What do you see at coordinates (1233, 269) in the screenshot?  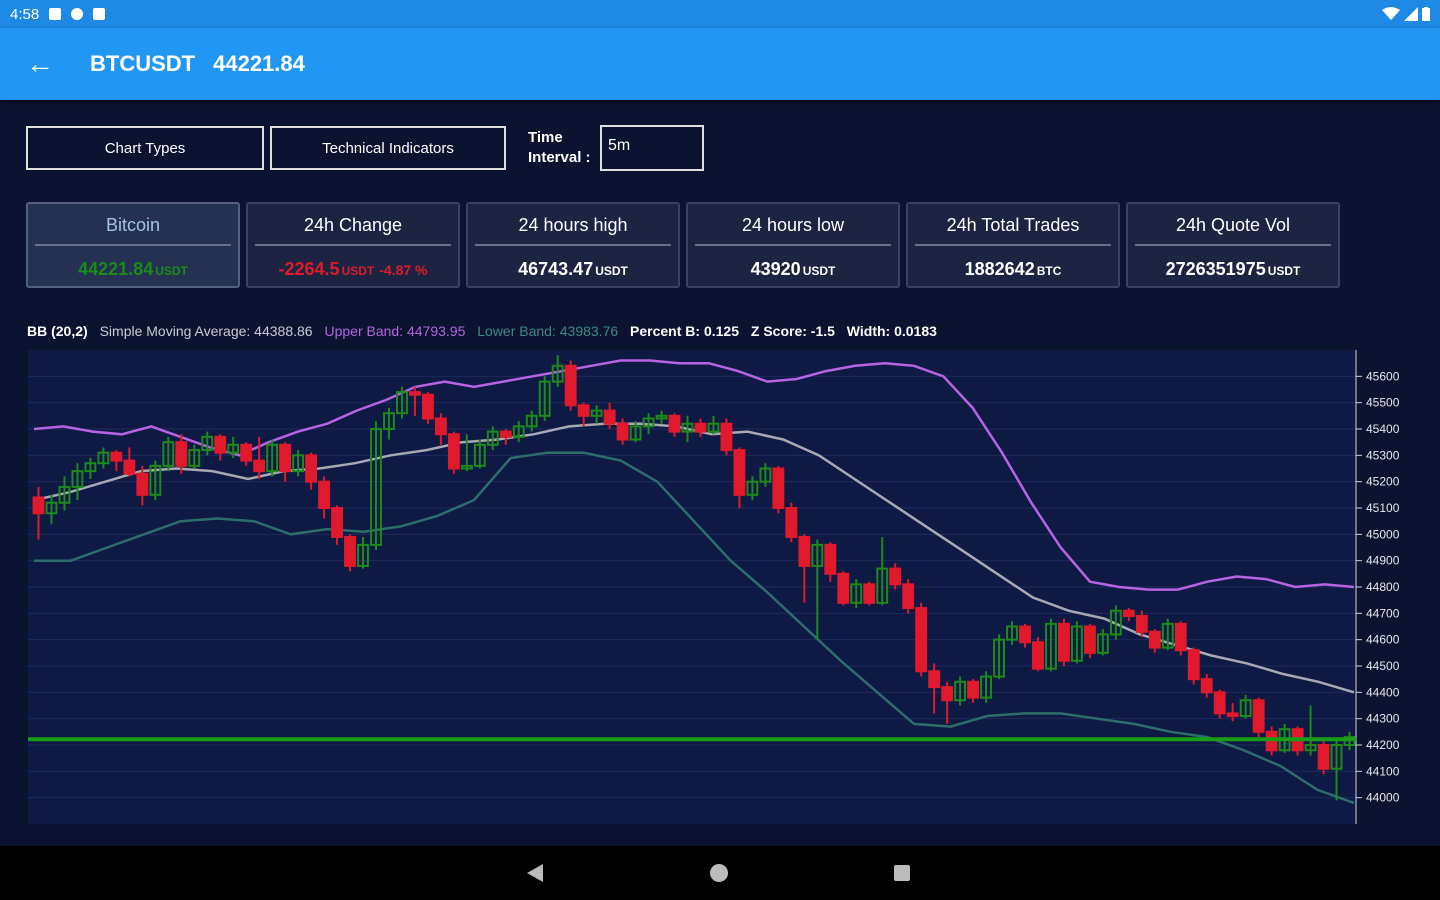 I see `stat-value: 2726351975 USDT` at bounding box center [1233, 269].